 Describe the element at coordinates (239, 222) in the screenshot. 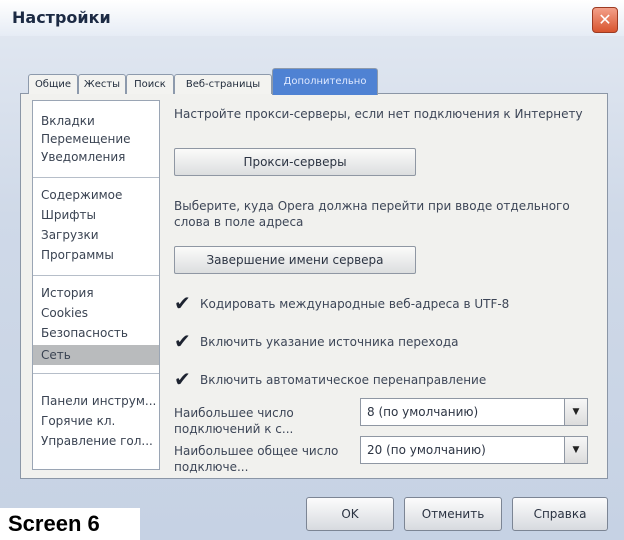

I see `server-completion-description-2: слова в поле адреса` at that location.